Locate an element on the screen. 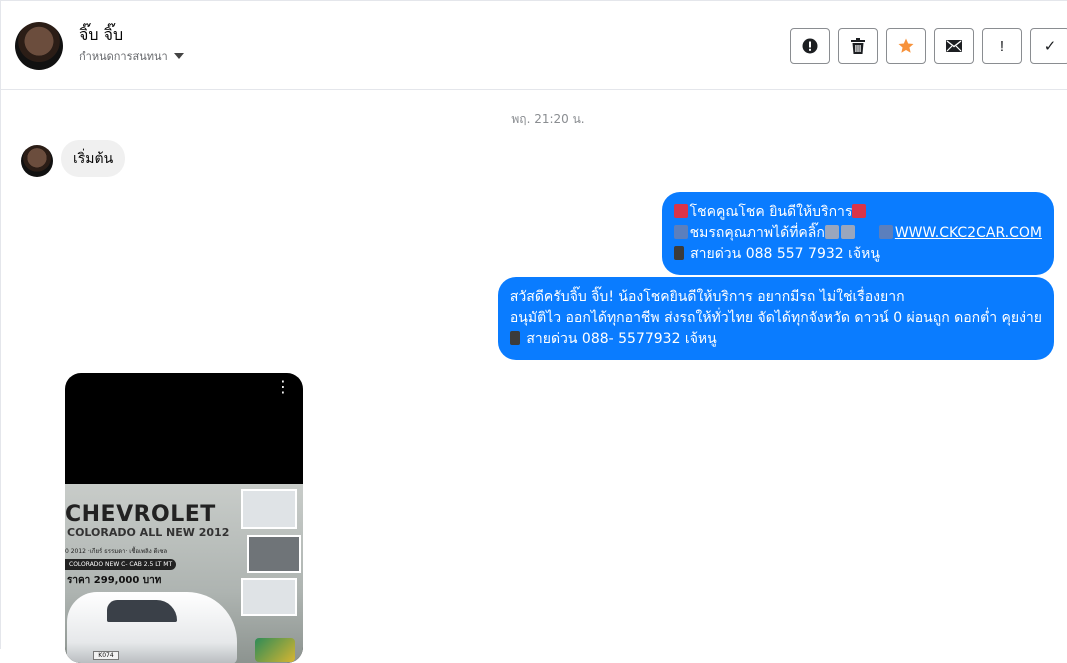 This screenshot has height=663, width=1067. incoming-message: เริ่มต้น is located at coordinates (93, 158).